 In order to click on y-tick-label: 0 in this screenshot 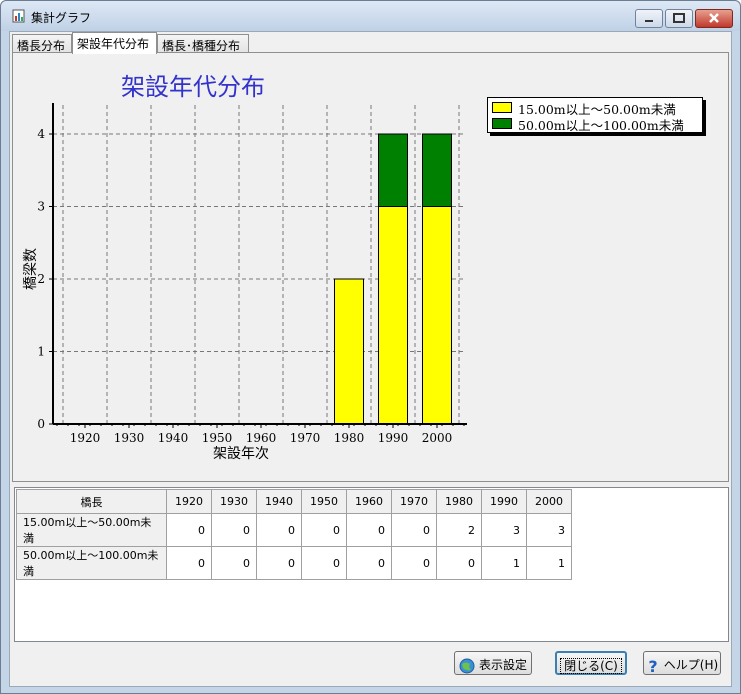, I will do `click(41, 424)`.